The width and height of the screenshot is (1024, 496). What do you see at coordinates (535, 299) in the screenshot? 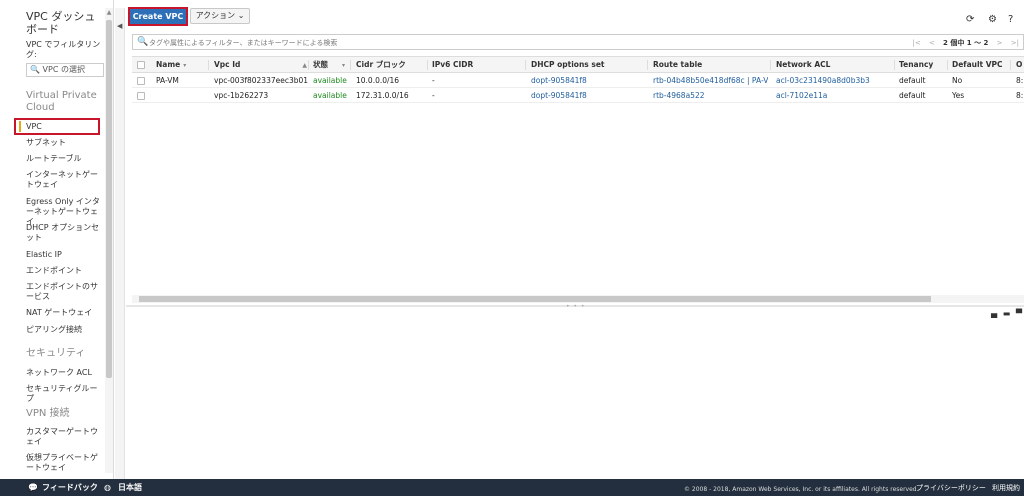
I see `table-scroll-thumb` at bounding box center [535, 299].